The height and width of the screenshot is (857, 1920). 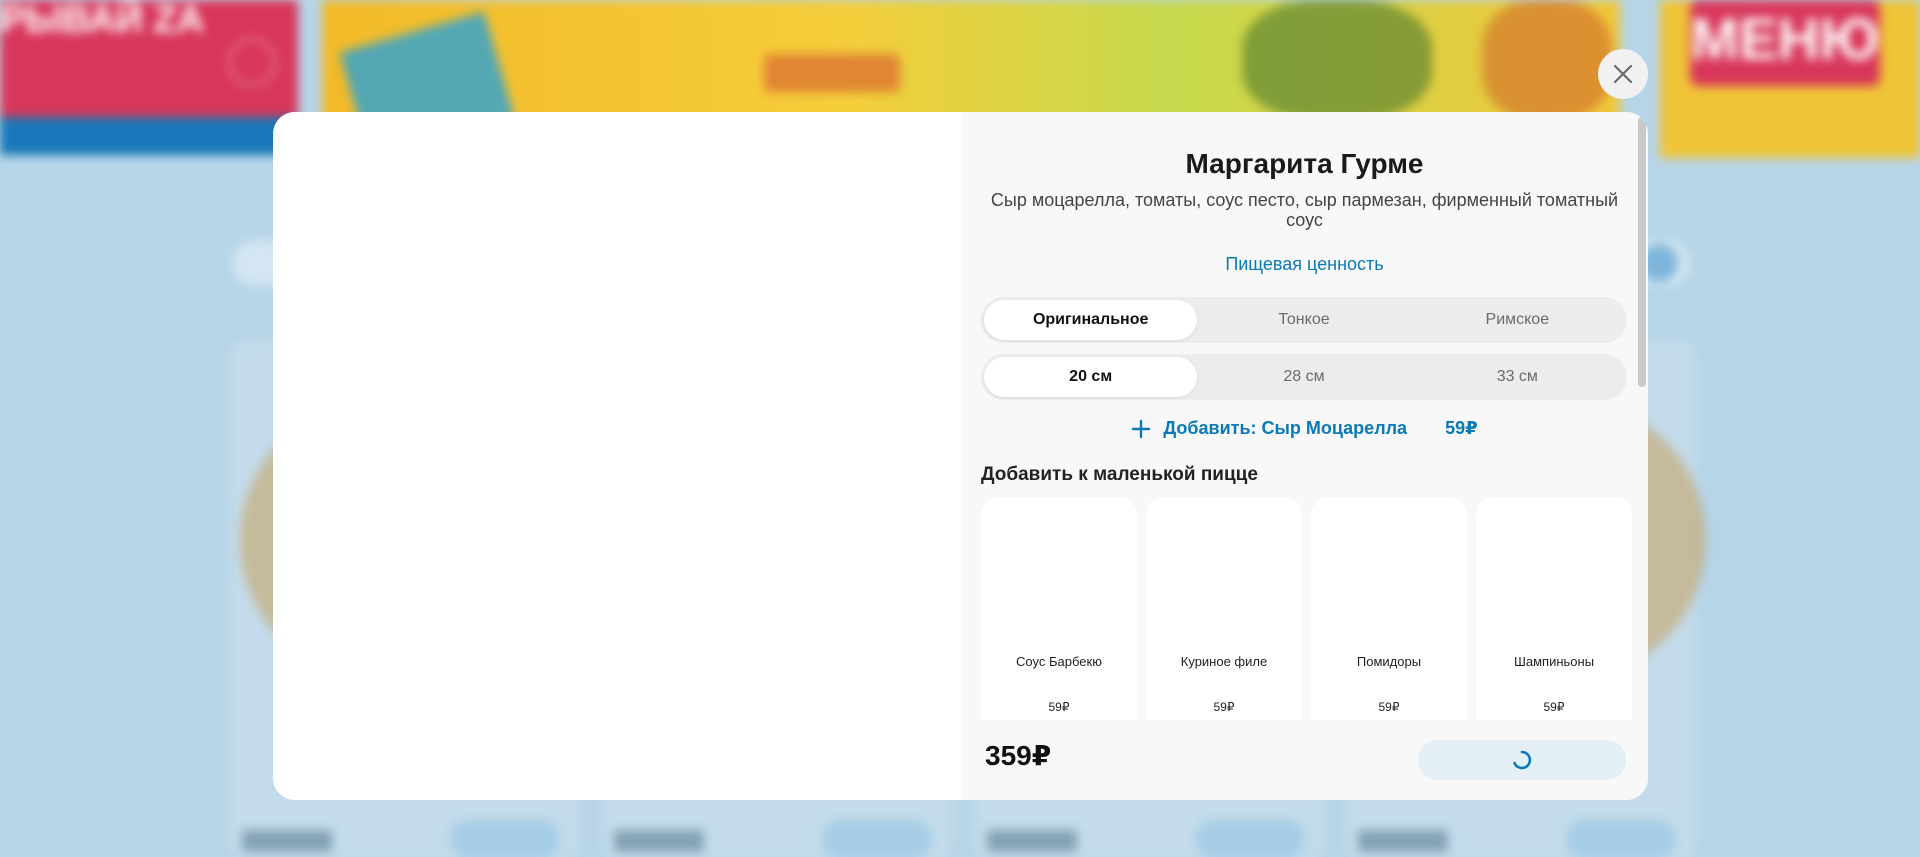 What do you see at coordinates (1304, 163) in the screenshot?
I see `product-title: Маргарита Гурме` at bounding box center [1304, 163].